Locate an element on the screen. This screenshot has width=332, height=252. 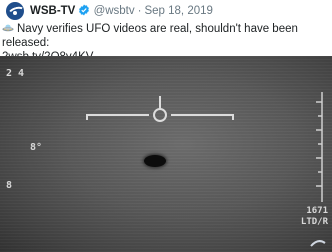
verified-badge-icon is located at coordinates (84, 12).